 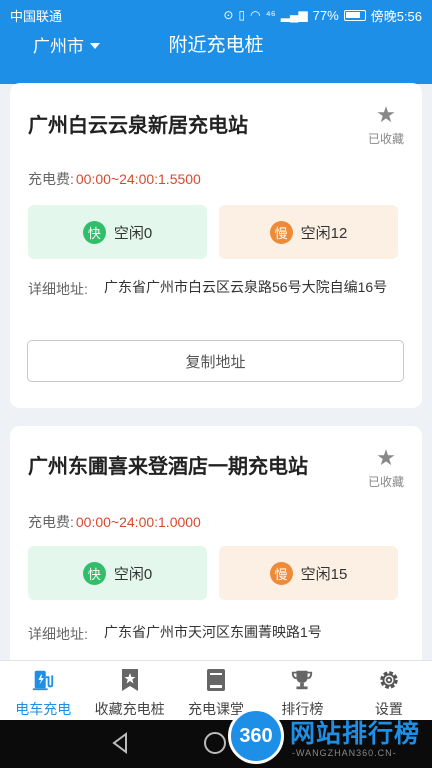 I want to click on station-name: 广州白云云泉新居充电站, so click(x=138, y=126).